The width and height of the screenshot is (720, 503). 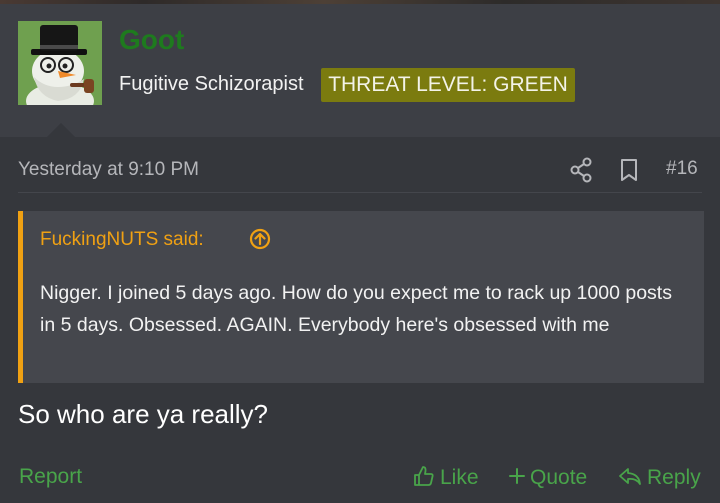 I want to click on quote-button: Quote, so click(x=548, y=479).